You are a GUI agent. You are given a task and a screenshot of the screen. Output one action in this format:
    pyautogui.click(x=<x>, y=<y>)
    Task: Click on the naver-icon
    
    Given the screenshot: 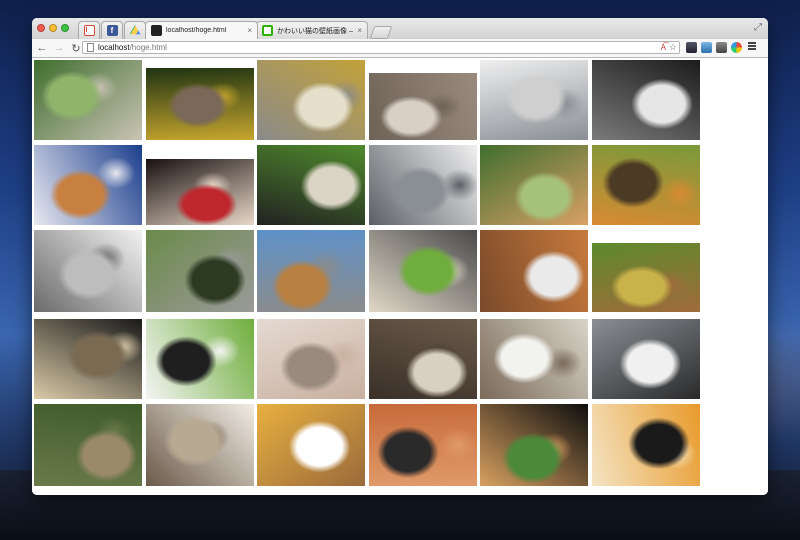 What is the action you would take?
    pyautogui.click(x=267, y=30)
    